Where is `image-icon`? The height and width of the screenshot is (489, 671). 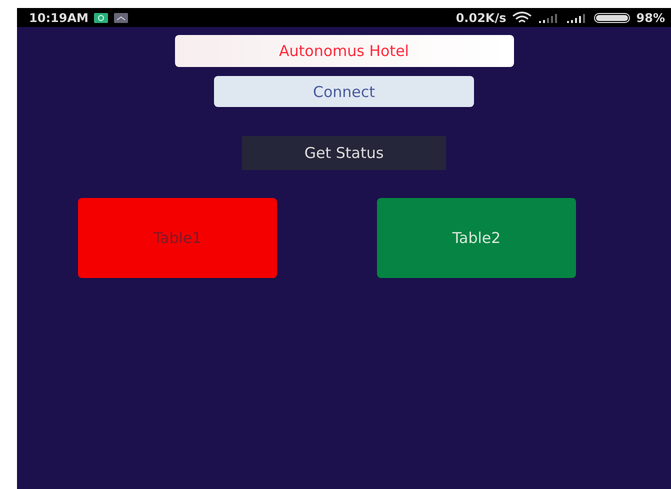
image-icon is located at coordinates (121, 17).